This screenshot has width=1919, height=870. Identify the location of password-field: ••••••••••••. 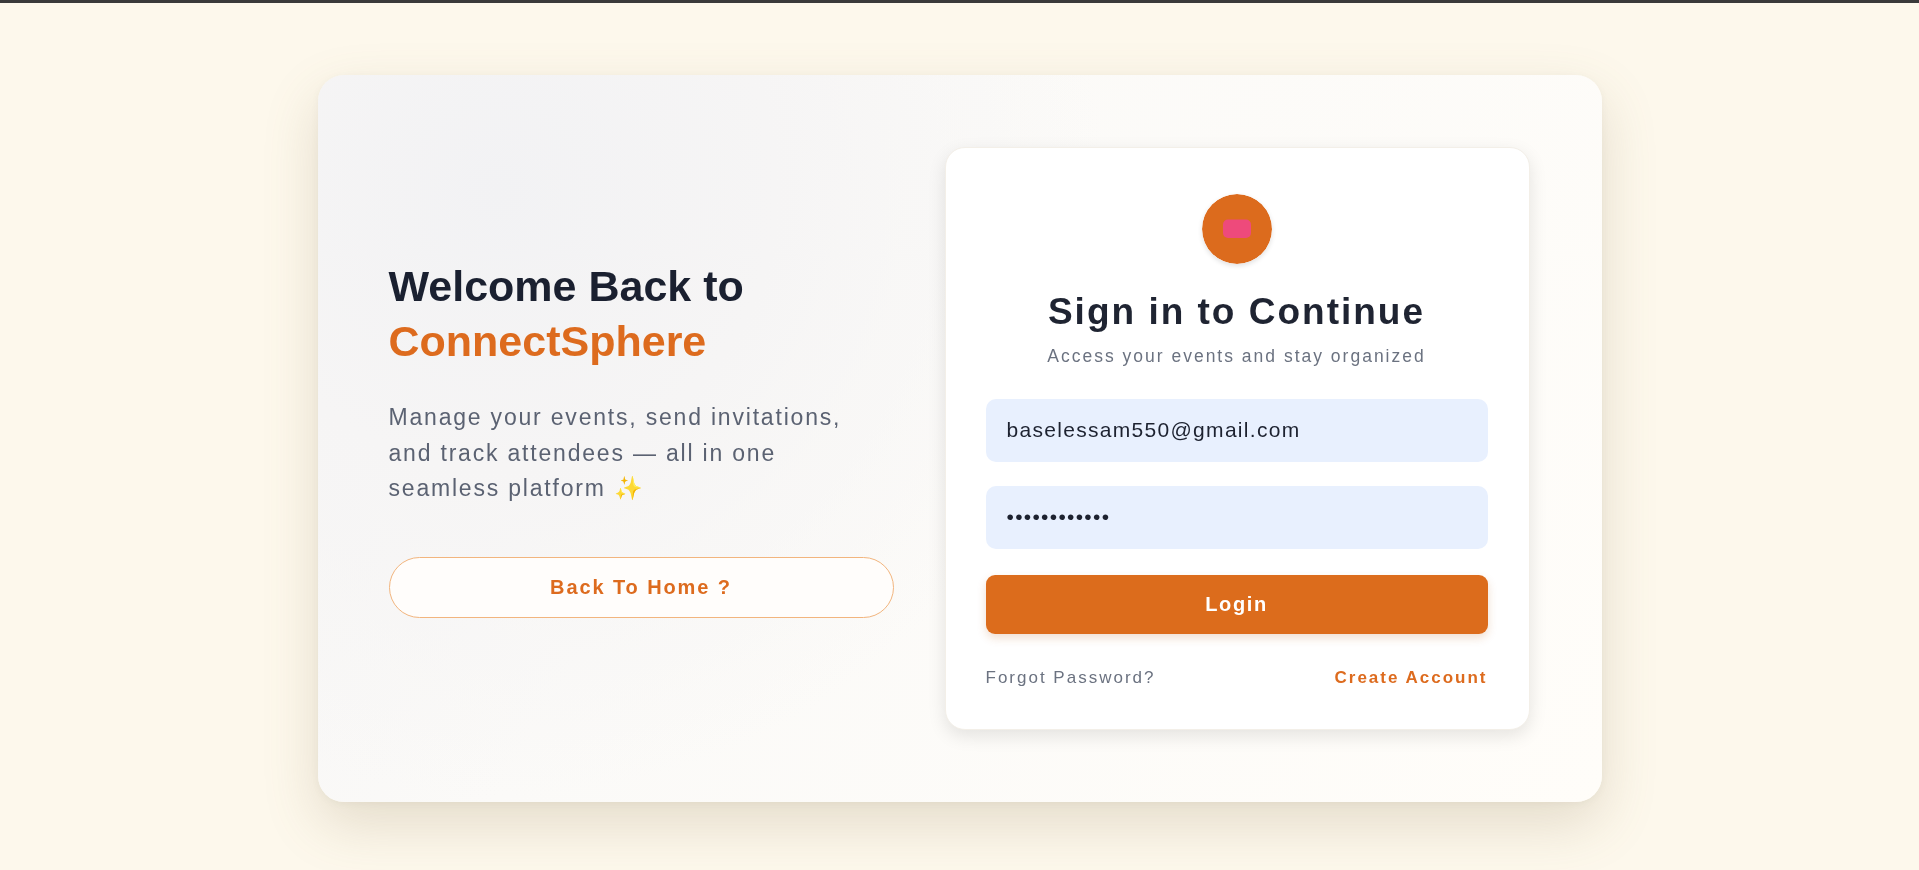
(1236, 517).